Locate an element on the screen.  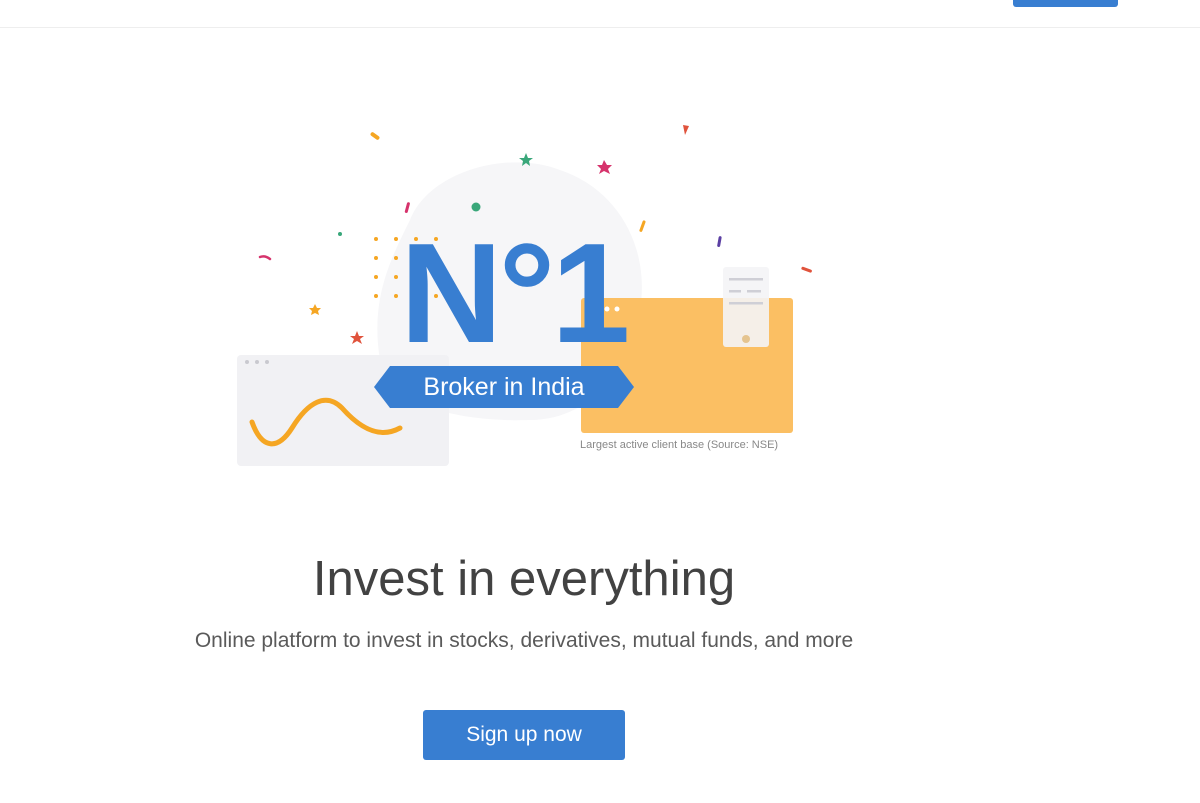
page-headline: Invest in everything is located at coordinates (524, 579).